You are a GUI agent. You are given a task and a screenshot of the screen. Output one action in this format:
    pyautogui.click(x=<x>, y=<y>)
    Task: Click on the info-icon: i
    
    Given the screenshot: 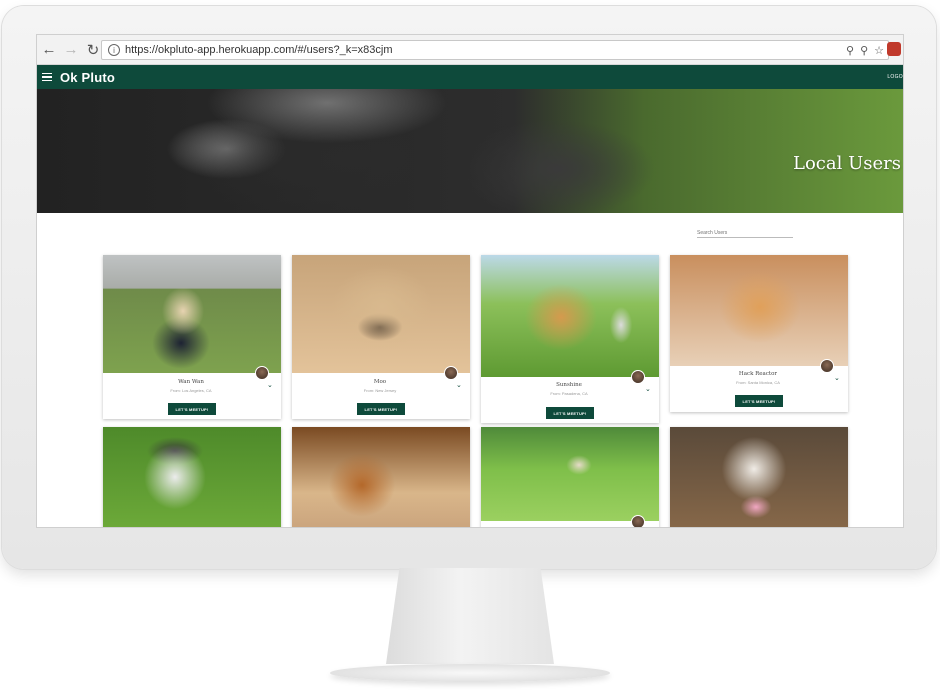 What is the action you would take?
    pyautogui.click(x=114, y=50)
    